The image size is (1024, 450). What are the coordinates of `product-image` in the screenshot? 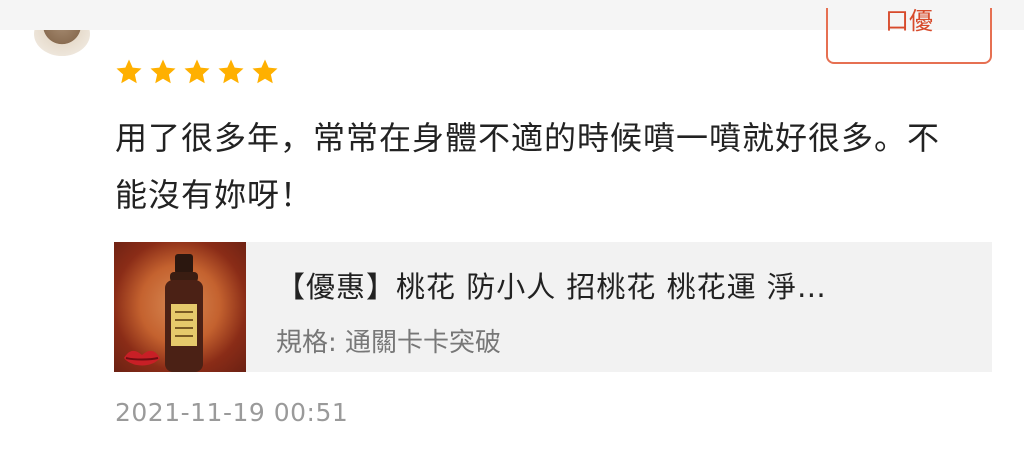 It's located at (180, 307).